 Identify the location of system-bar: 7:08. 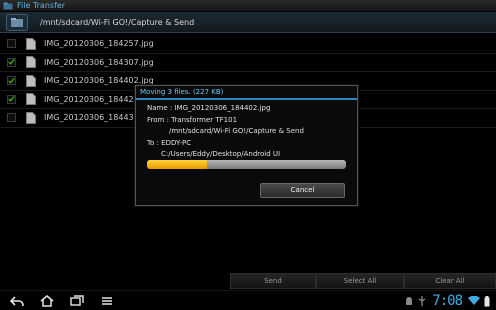
(248, 300).